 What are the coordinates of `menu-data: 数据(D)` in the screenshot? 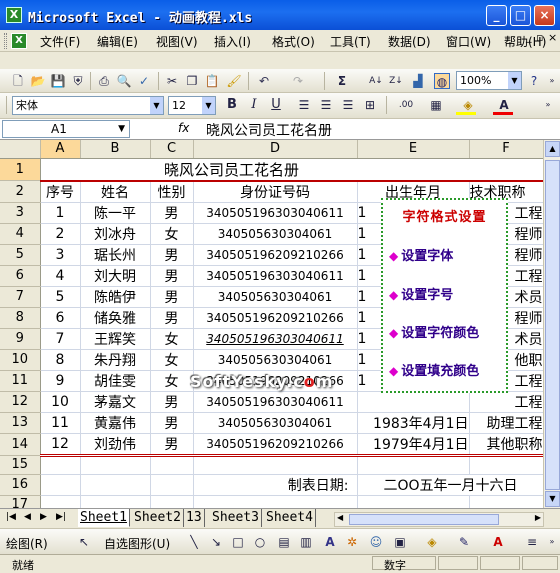 It's located at (409, 41).